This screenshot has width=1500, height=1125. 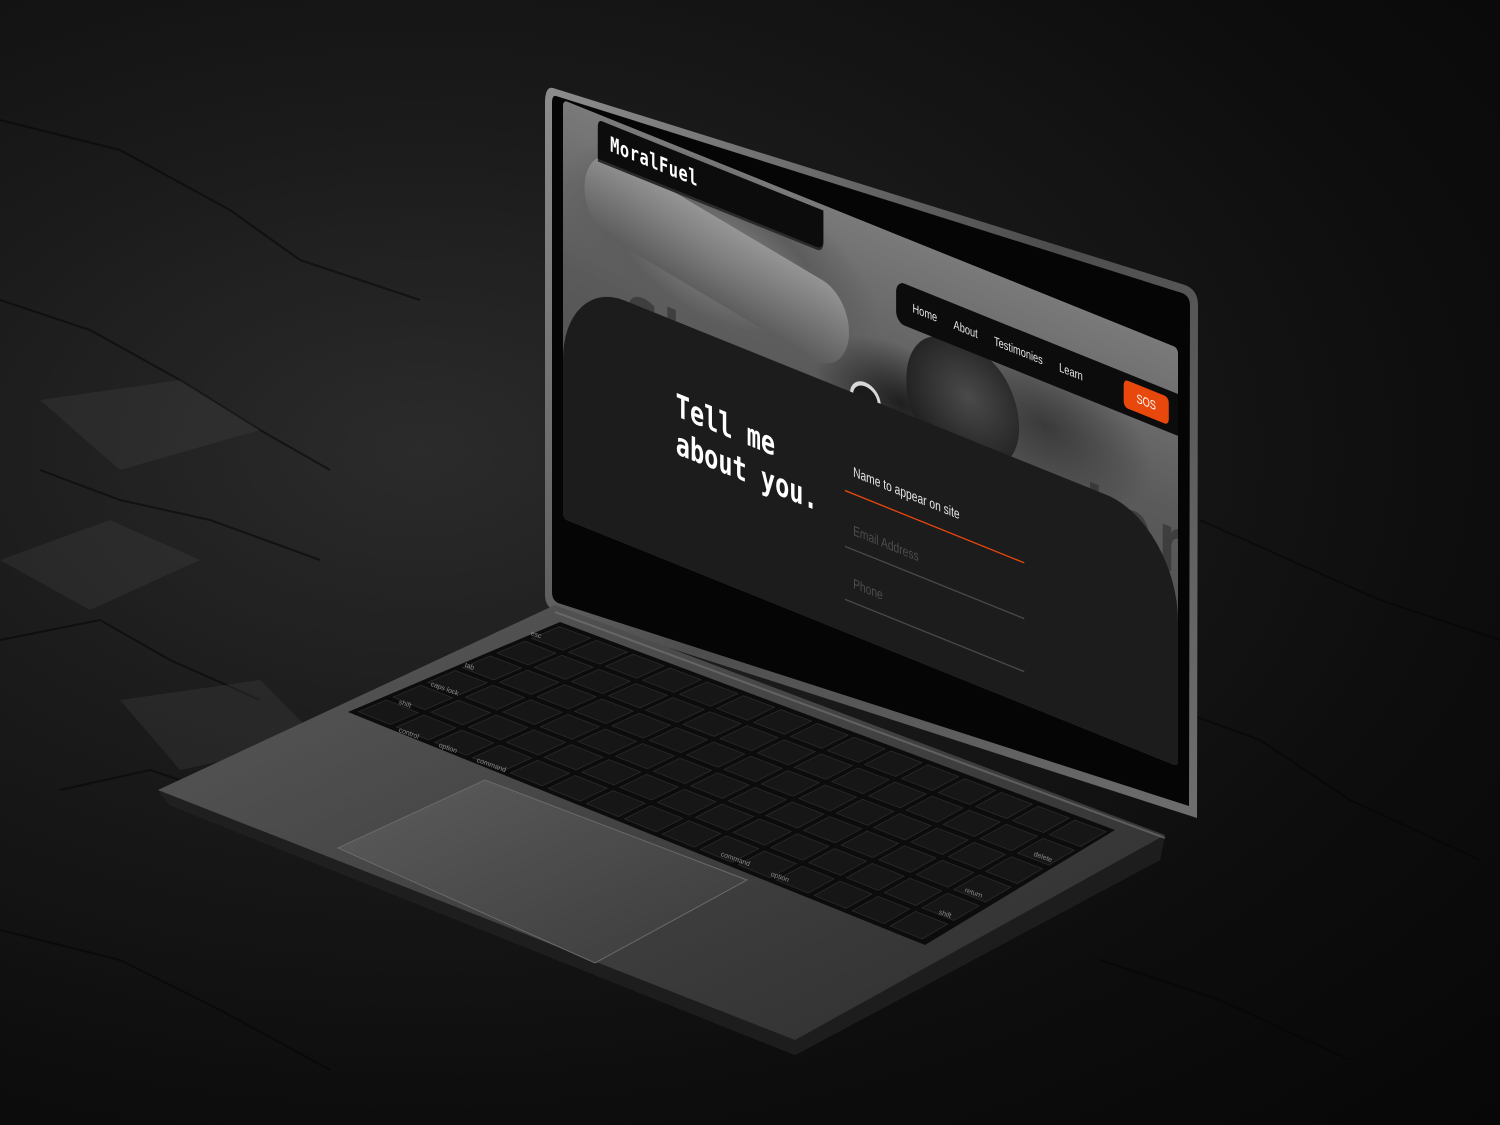 I want to click on form-heading: Tell me about you., so click(x=746, y=454).